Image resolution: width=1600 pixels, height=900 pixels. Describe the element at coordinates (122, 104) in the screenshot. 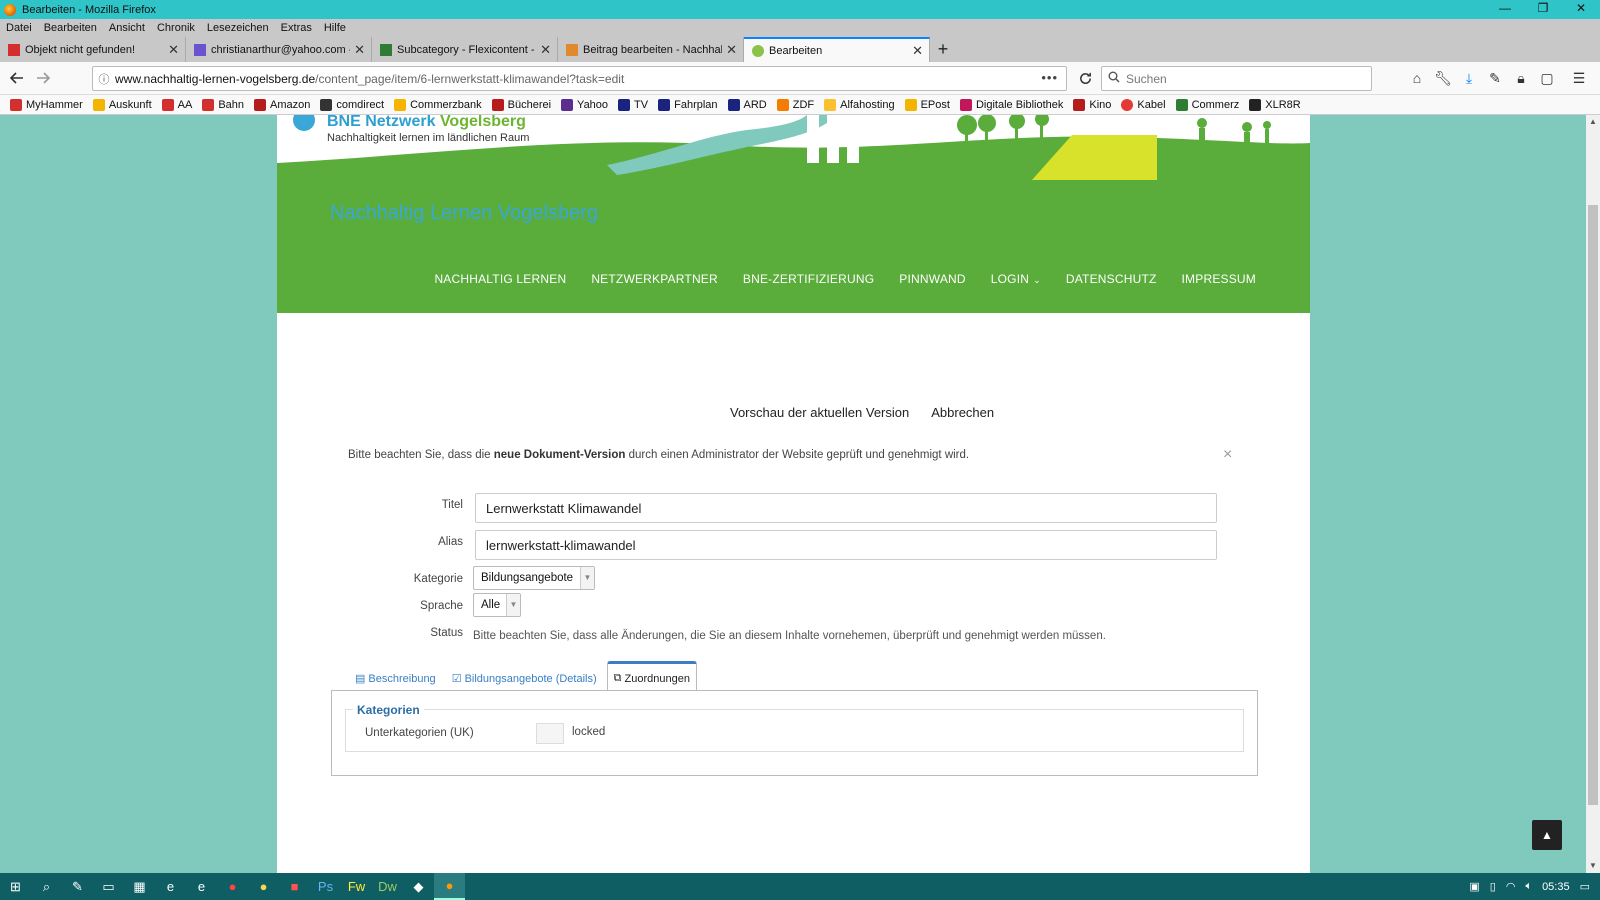

I see `bookmark-item: Auskunft` at that location.